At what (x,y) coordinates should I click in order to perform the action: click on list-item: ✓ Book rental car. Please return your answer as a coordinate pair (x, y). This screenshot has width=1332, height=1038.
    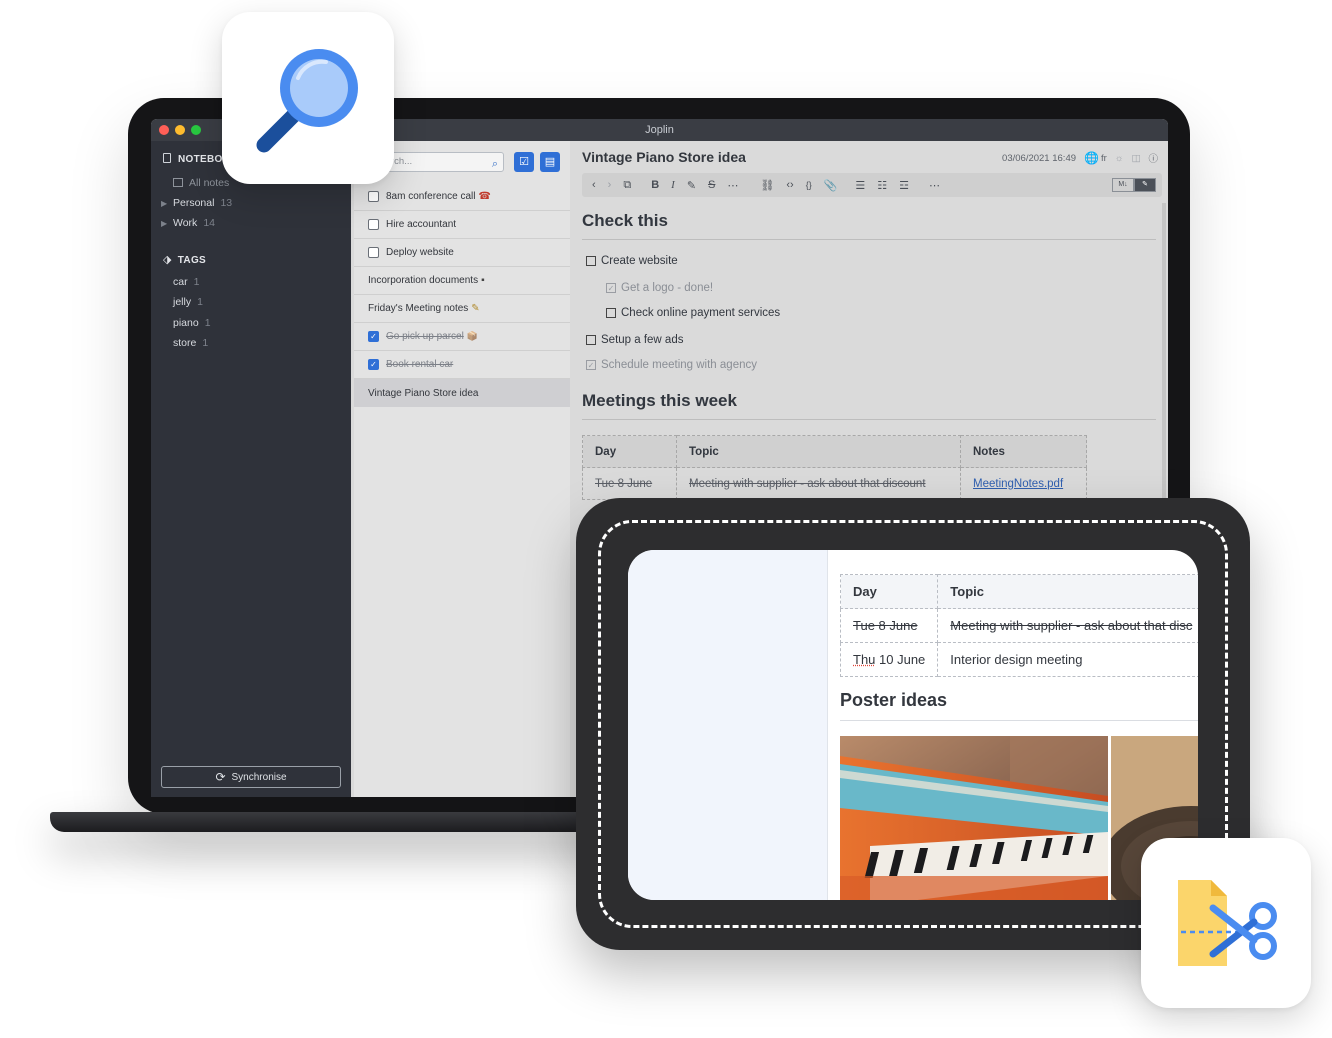
    Looking at the image, I should click on (462, 365).